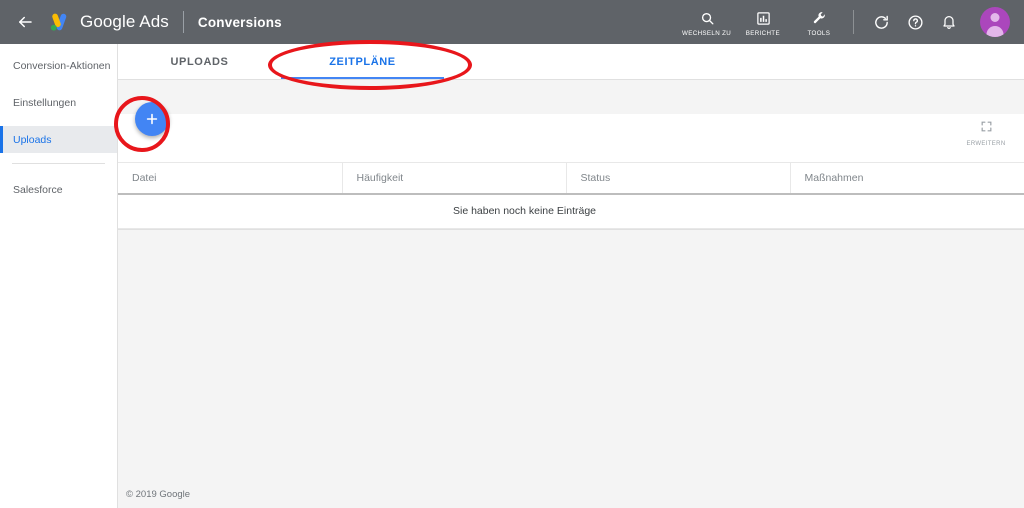 Image resolution: width=1024 pixels, height=508 pixels. I want to click on table-header: Datei Häufigkeit Status Maßnahmen, so click(571, 178).